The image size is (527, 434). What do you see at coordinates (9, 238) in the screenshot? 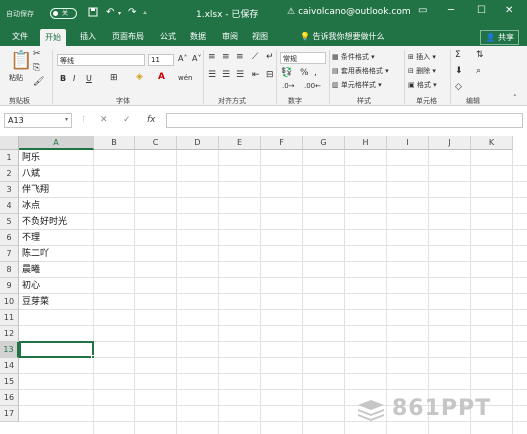
I see `row-header-6: 6` at bounding box center [9, 238].